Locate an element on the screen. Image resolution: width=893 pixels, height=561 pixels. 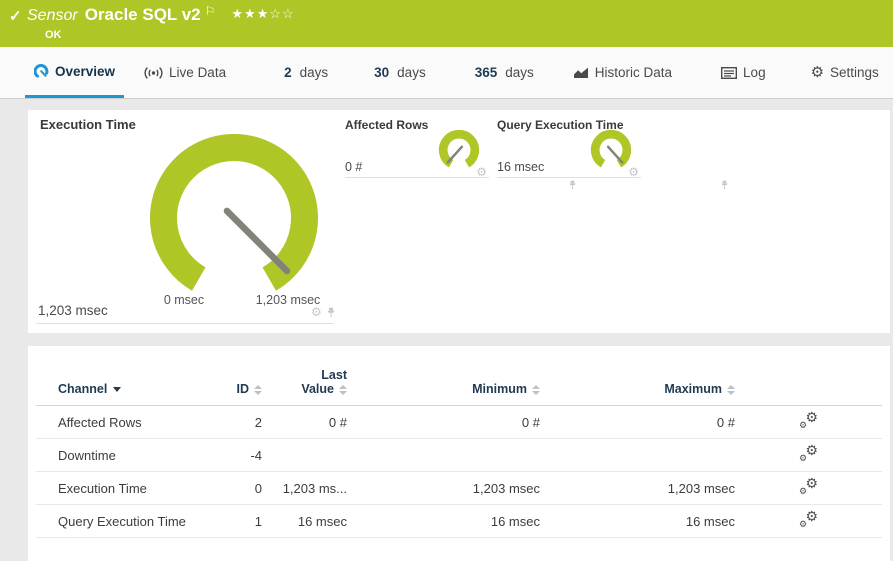
sensor-title: Sensor Oracle SQL v2 ⚐ ★★★☆☆ is located at coordinates (161, 14).